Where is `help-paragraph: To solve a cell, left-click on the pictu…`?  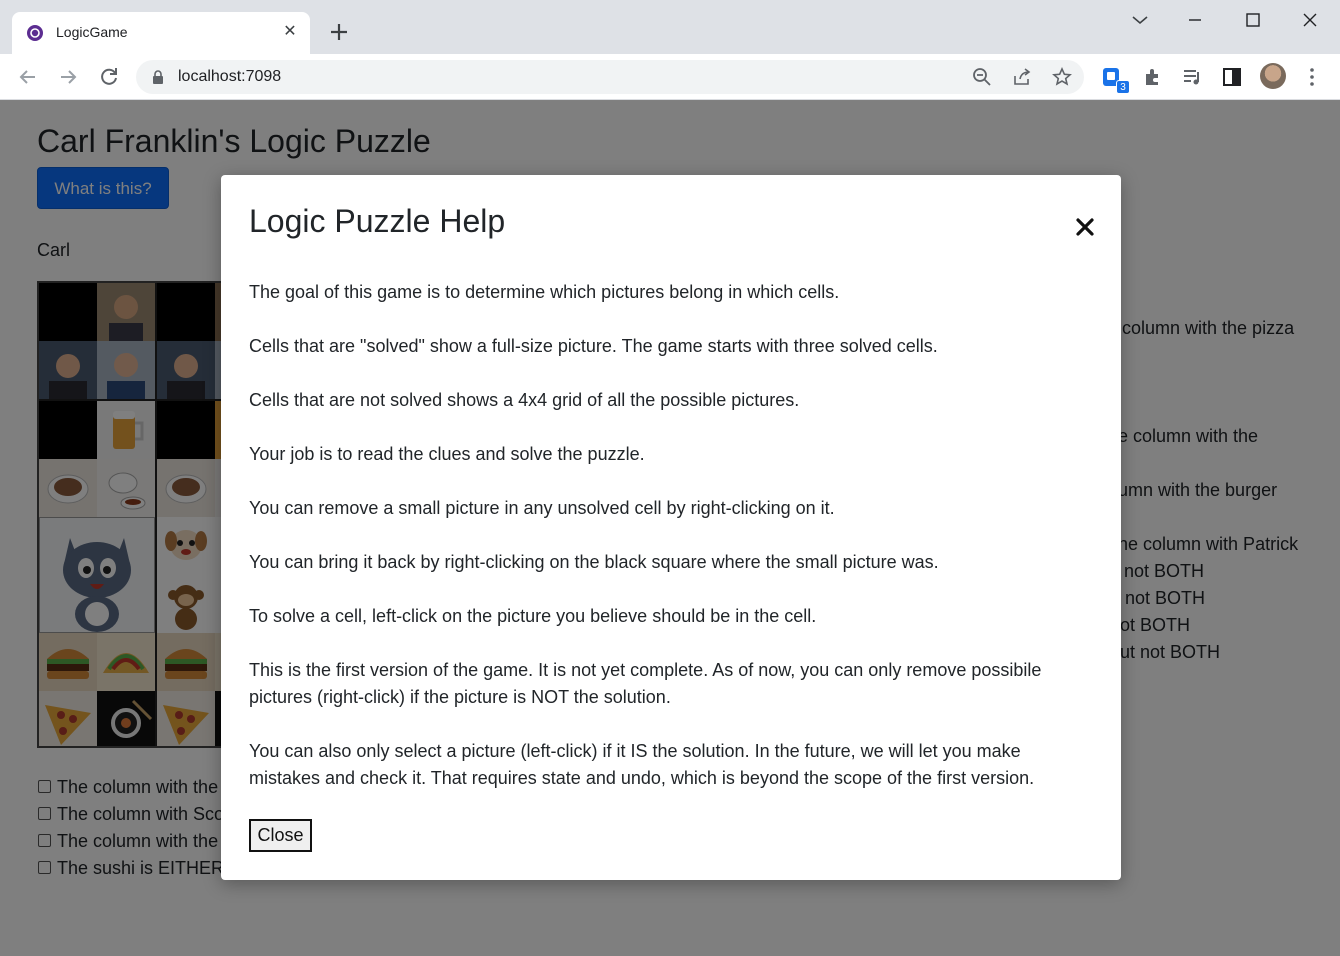 help-paragraph: To solve a cell, left-click on the pictu… is located at coordinates (533, 616).